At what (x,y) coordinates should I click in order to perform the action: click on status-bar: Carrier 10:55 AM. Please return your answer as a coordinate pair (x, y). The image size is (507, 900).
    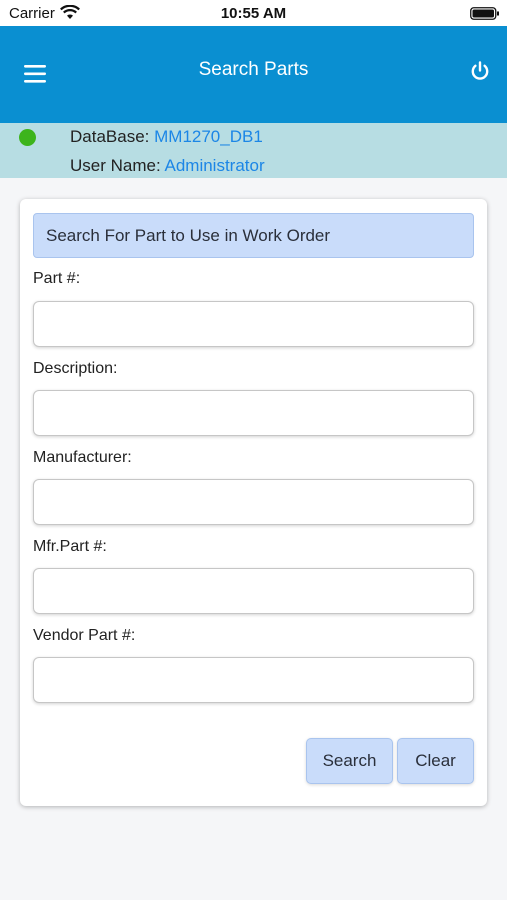
    Looking at the image, I should click on (253, 13).